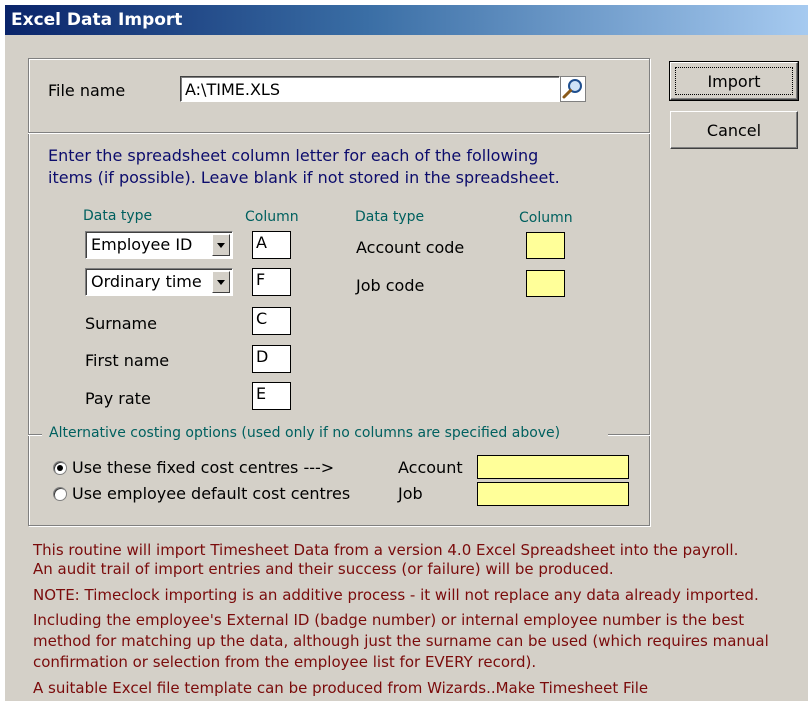  What do you see at coordinates (553, 494) in the screenshot?
I see `job-input` at bounding box center [553, 494].